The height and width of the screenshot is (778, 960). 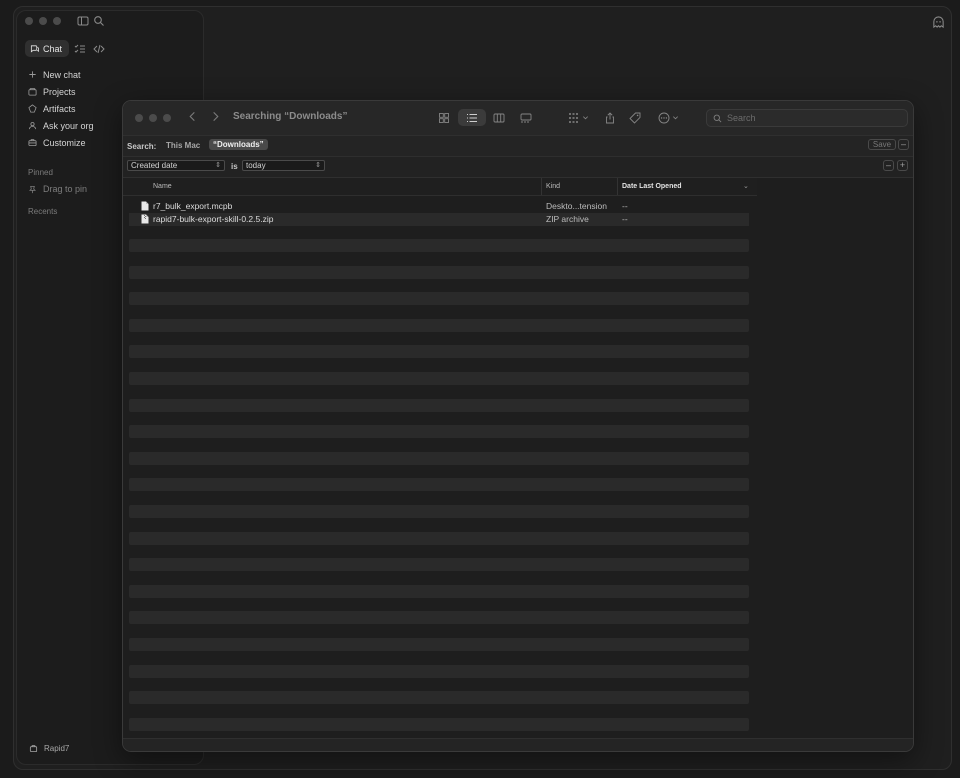 I want to click on zip-file-icon, so click(x=145, y=219).